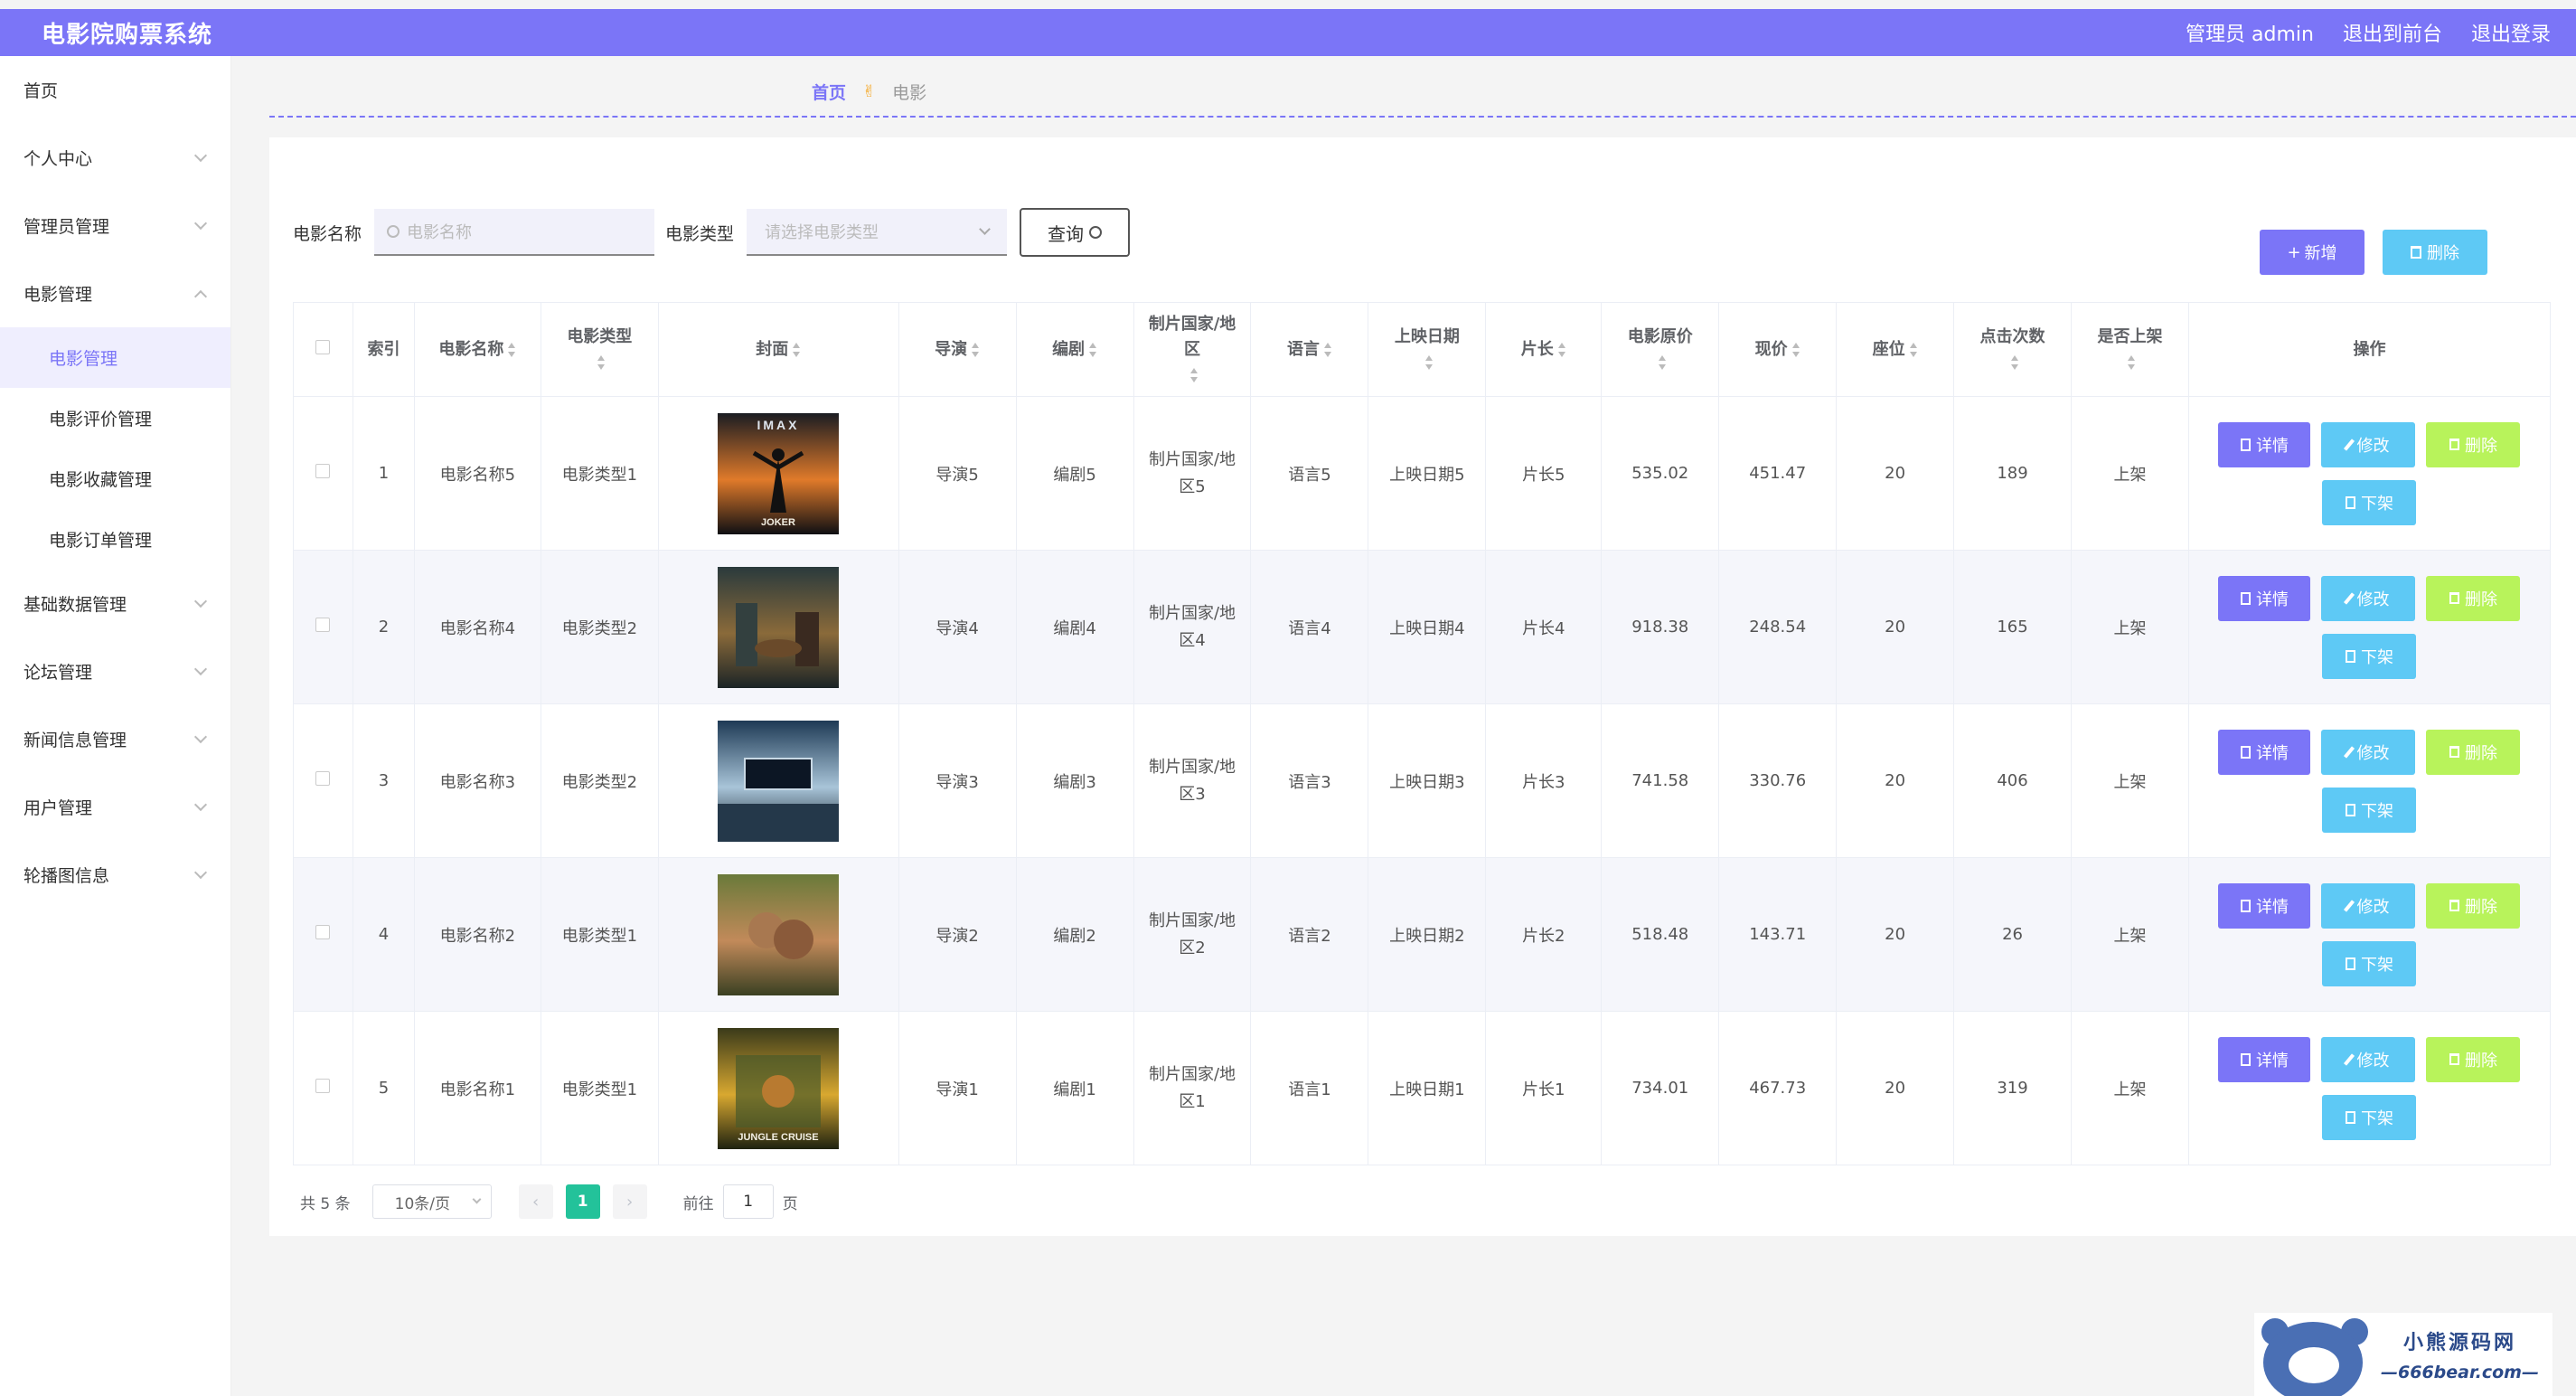 Image resolution: width=2576 pixels, height=1396 pixels. Describe the element at coordinates (1778, 934) in the screenshot. I see `cell-price: 143.71` at that location.